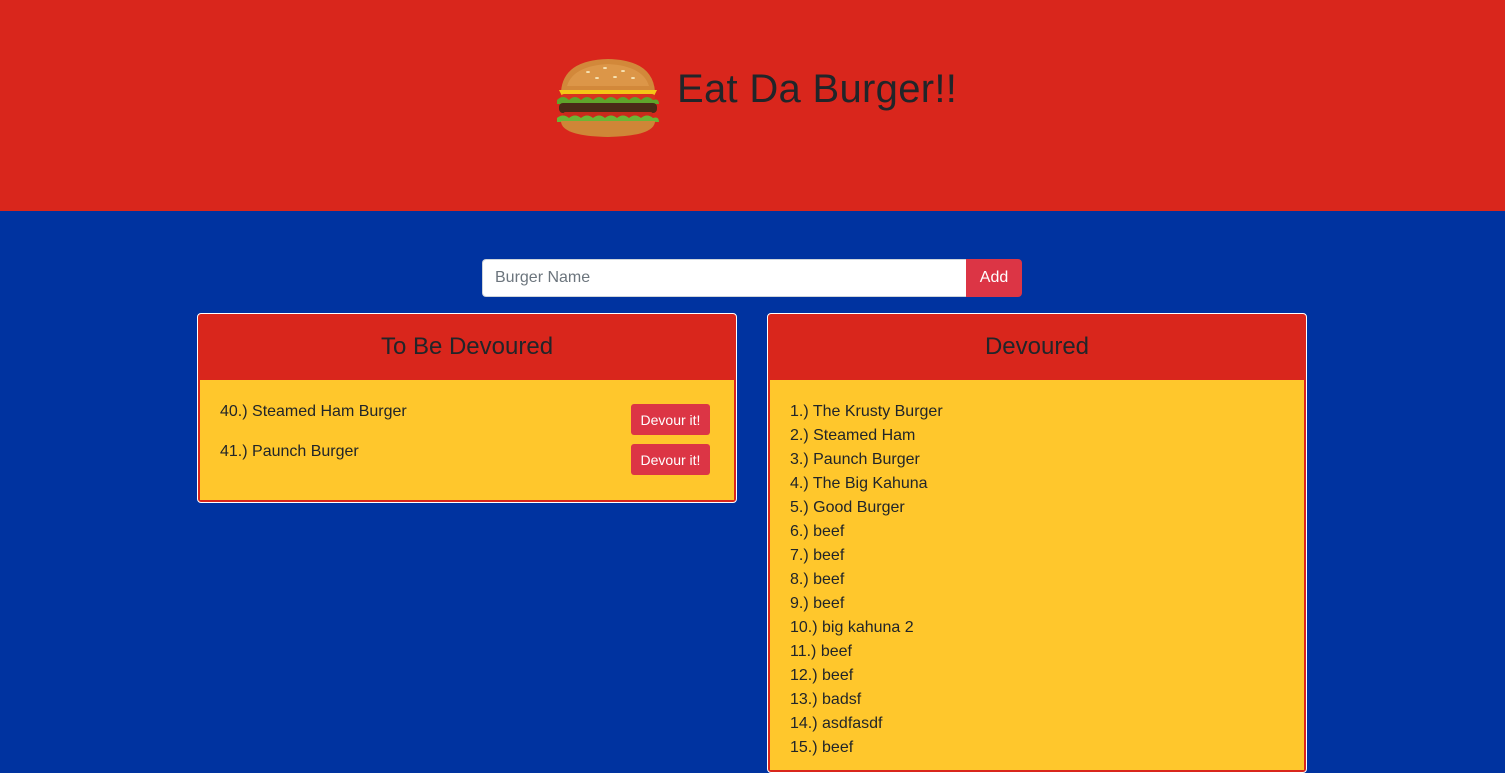  What do you see at coordinates (847, 507) in the screenshot?
I see `list-item: 5.) Good Burger` at bounding box center [847, 507].